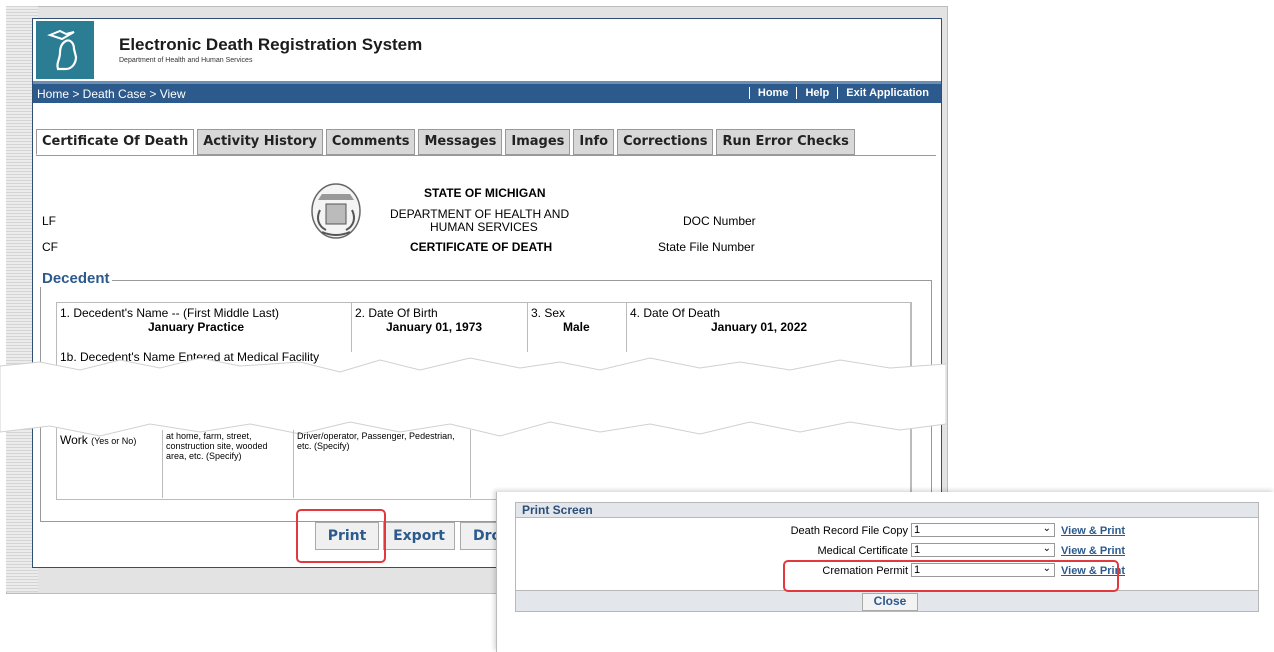 The height and width of the screenshot is (652, 1274). Describe the element at coordinates (759, 327) in the screenshot. I see `dod-value: January 01, 2022` at that location.